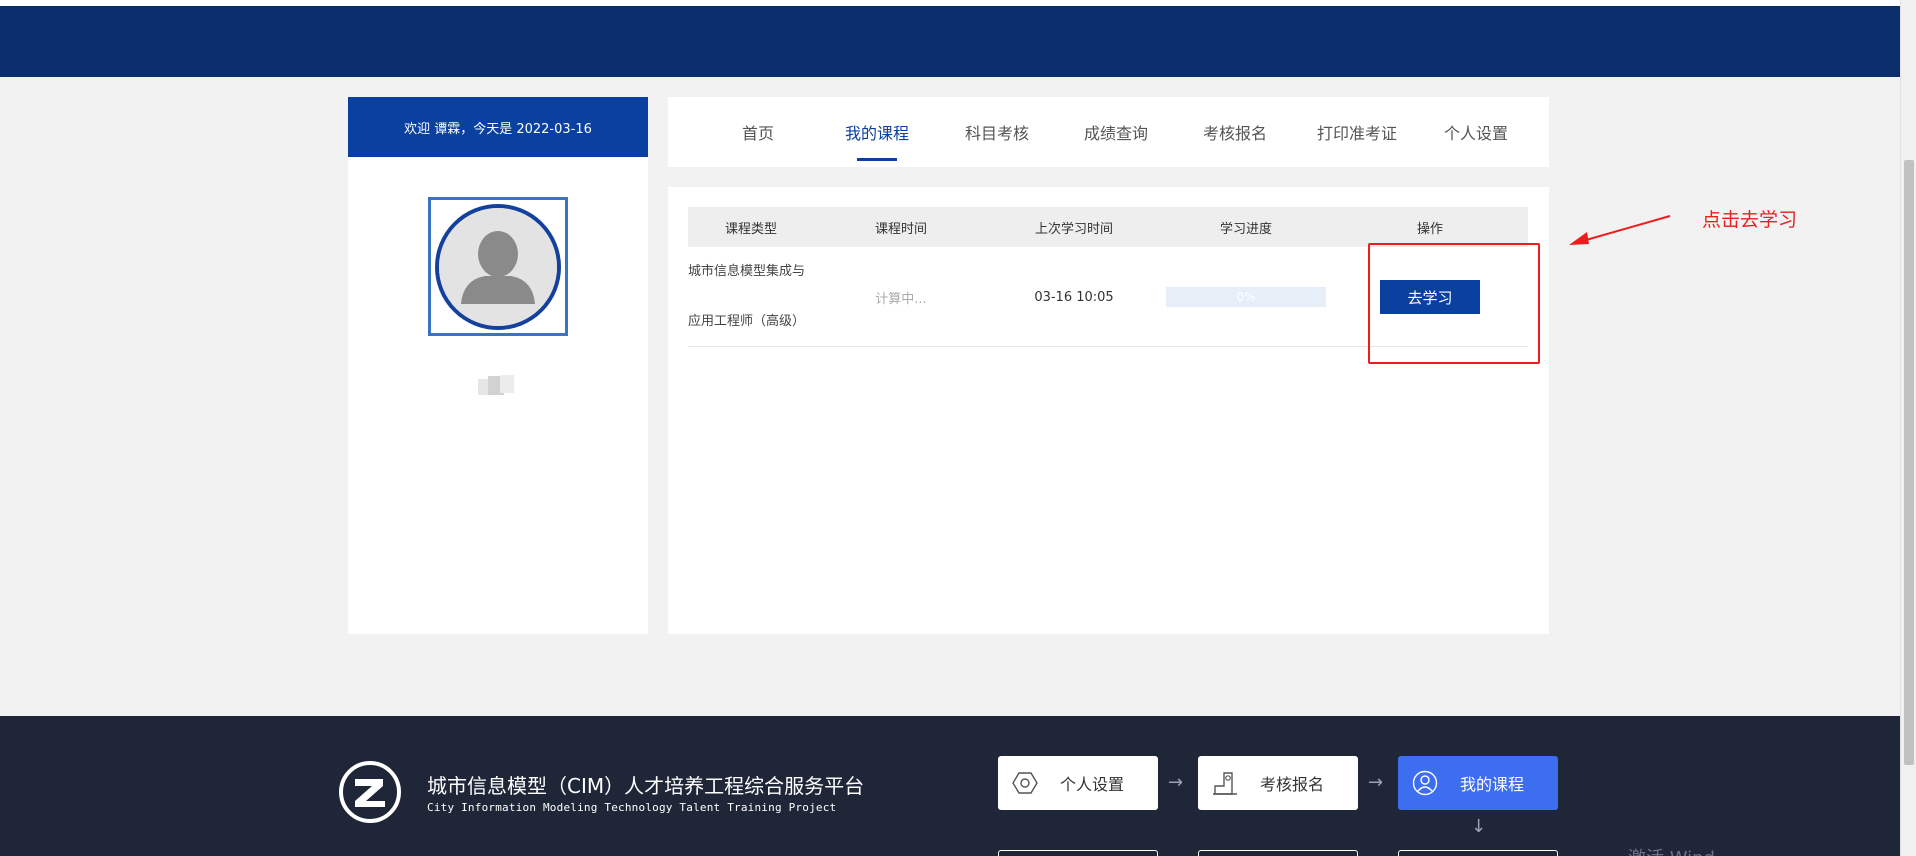 The width and height of the screenshot is (1916, 856). What do you see at coordinates (950, 41) in the screenshot?
I see `top-header-bar` at bounding box center [950, 41].